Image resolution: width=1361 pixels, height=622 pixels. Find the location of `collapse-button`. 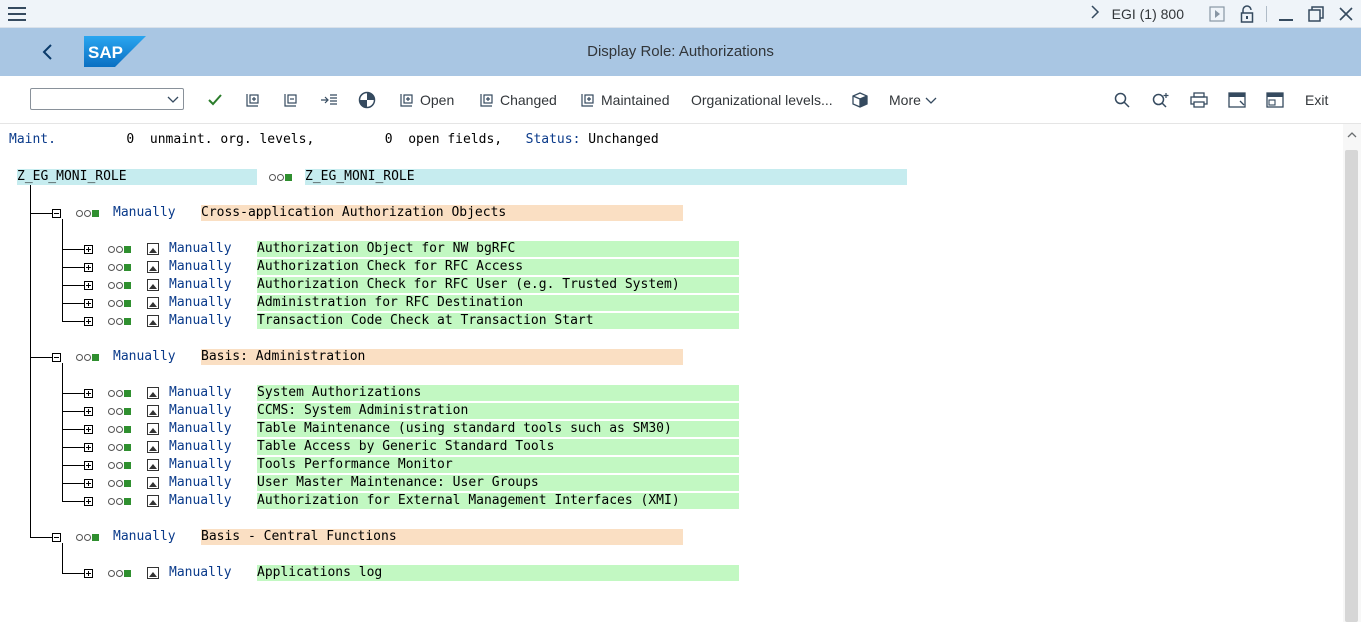

collapse-button is located at coordinates (290, 100).